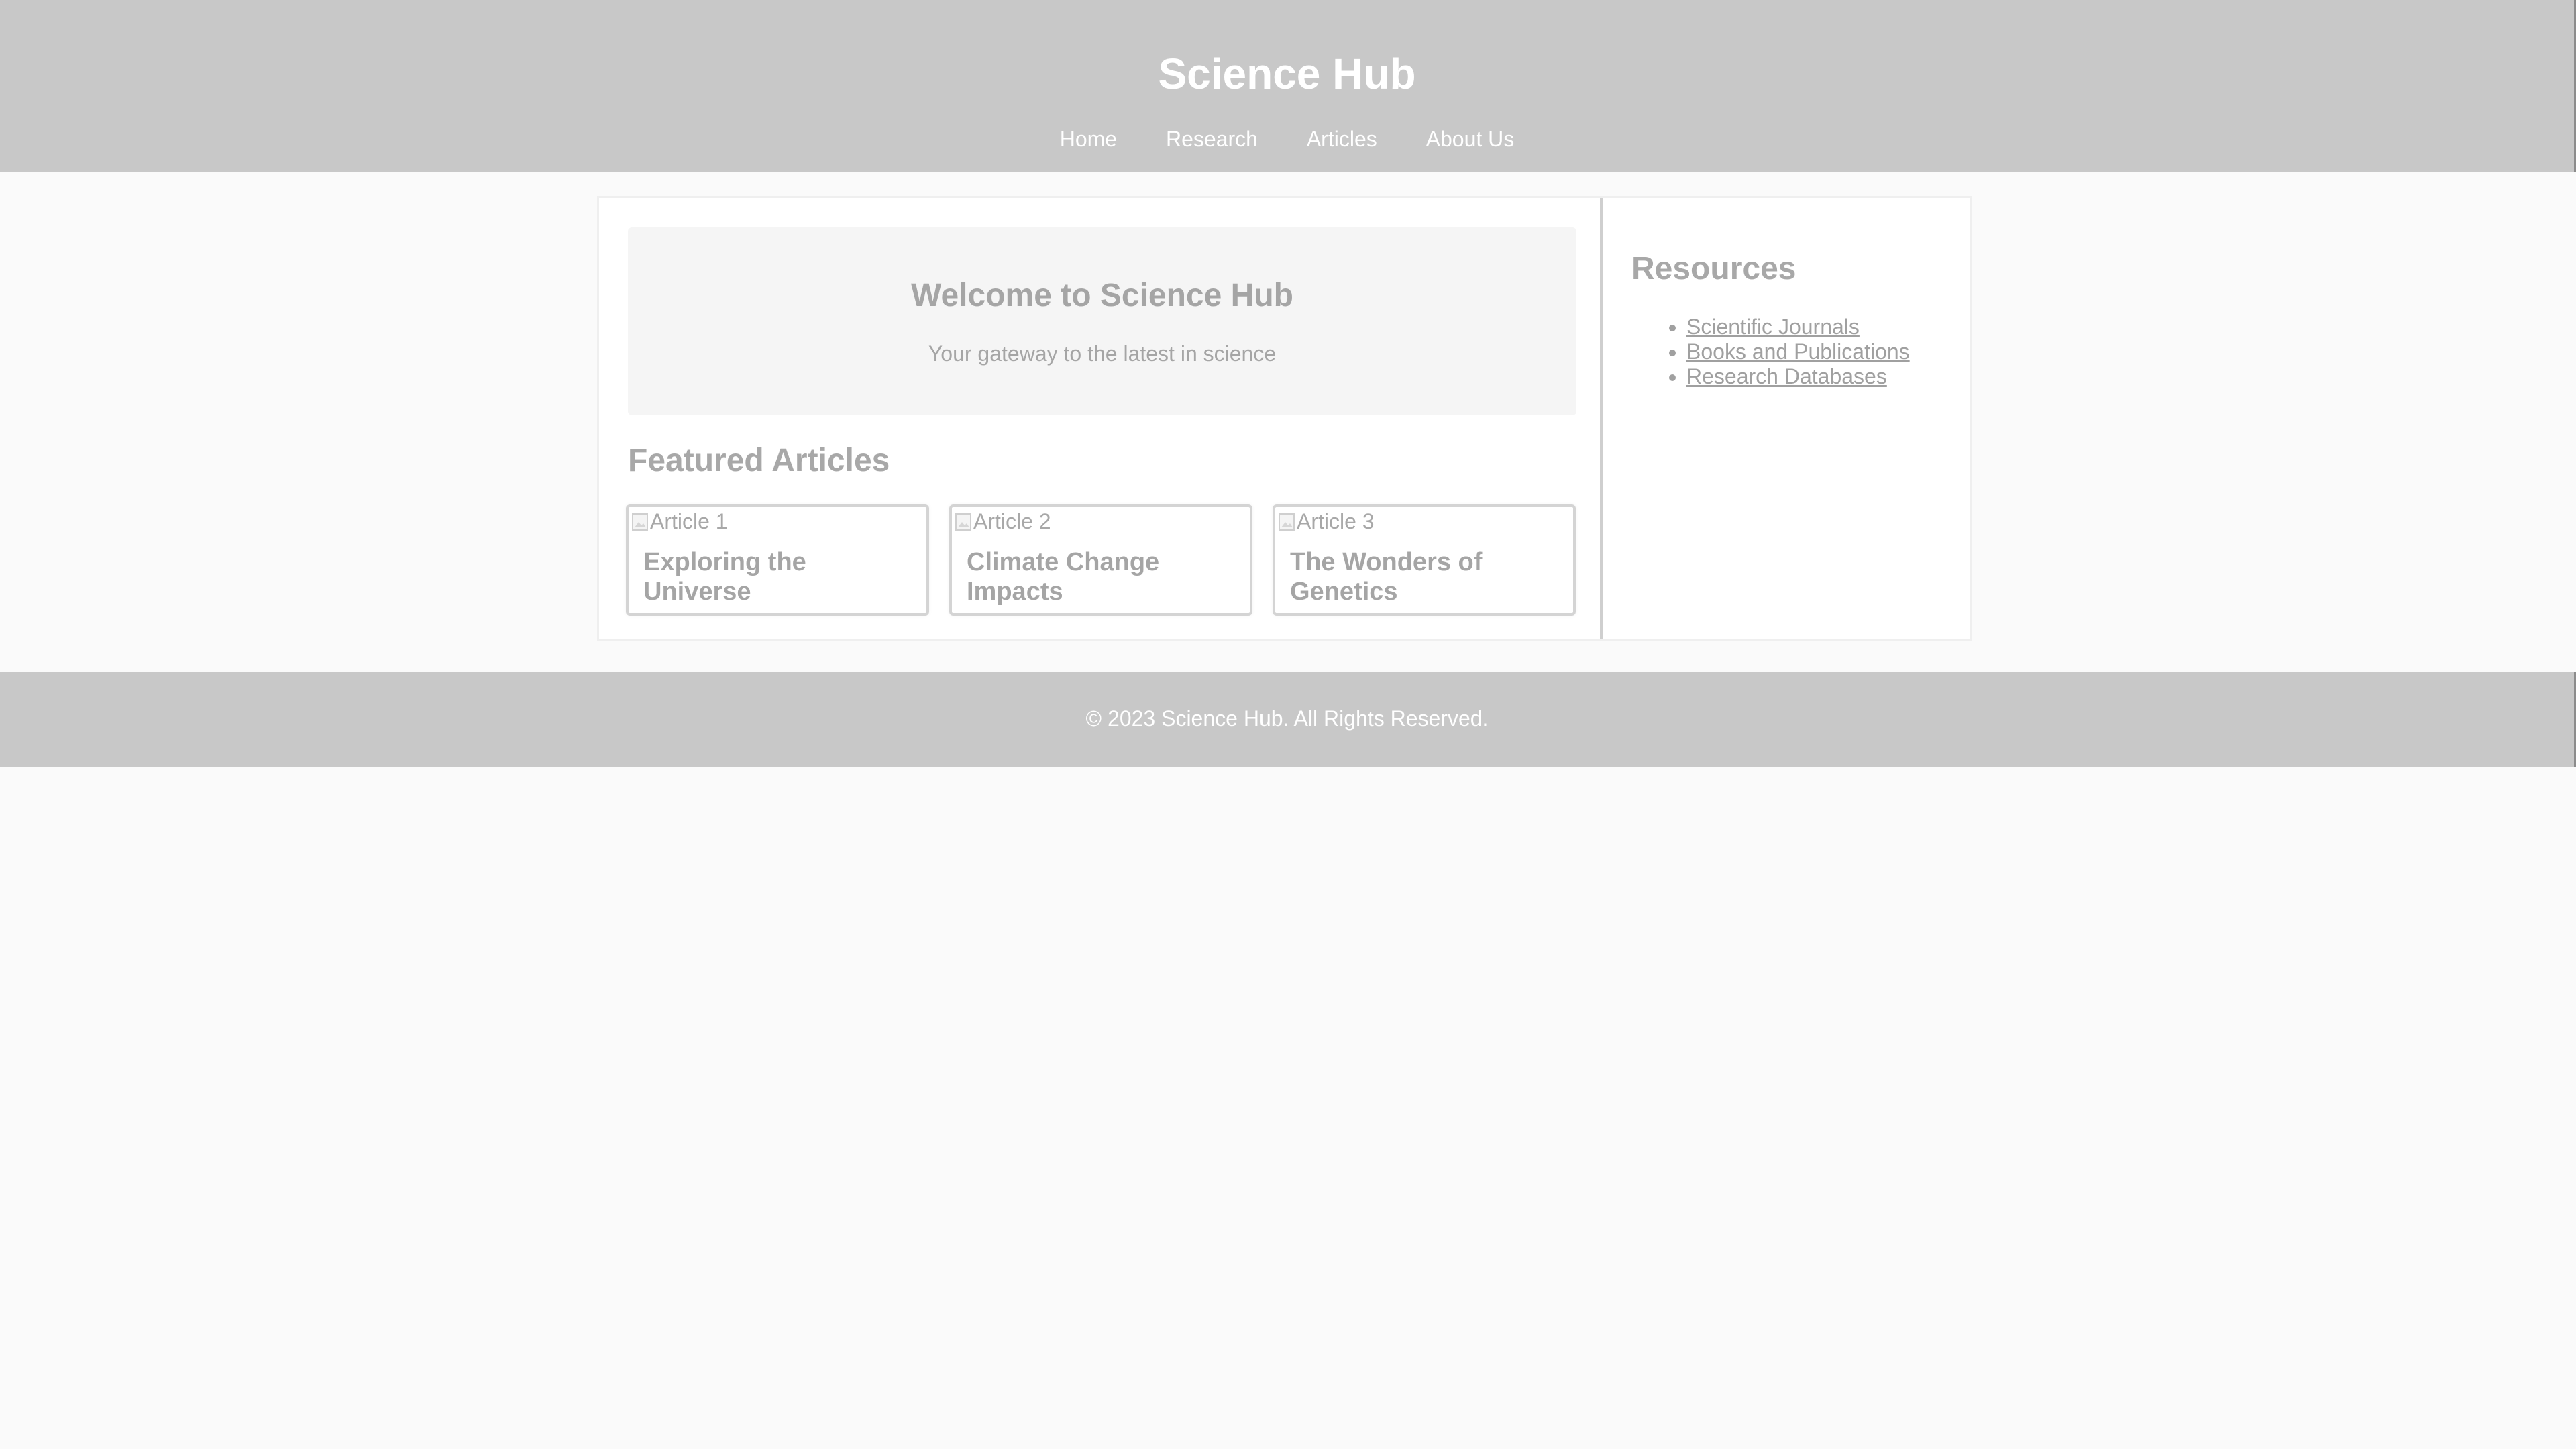  I want to click on article-card: Article 1 Exploring the Universe, so click(777, 560).